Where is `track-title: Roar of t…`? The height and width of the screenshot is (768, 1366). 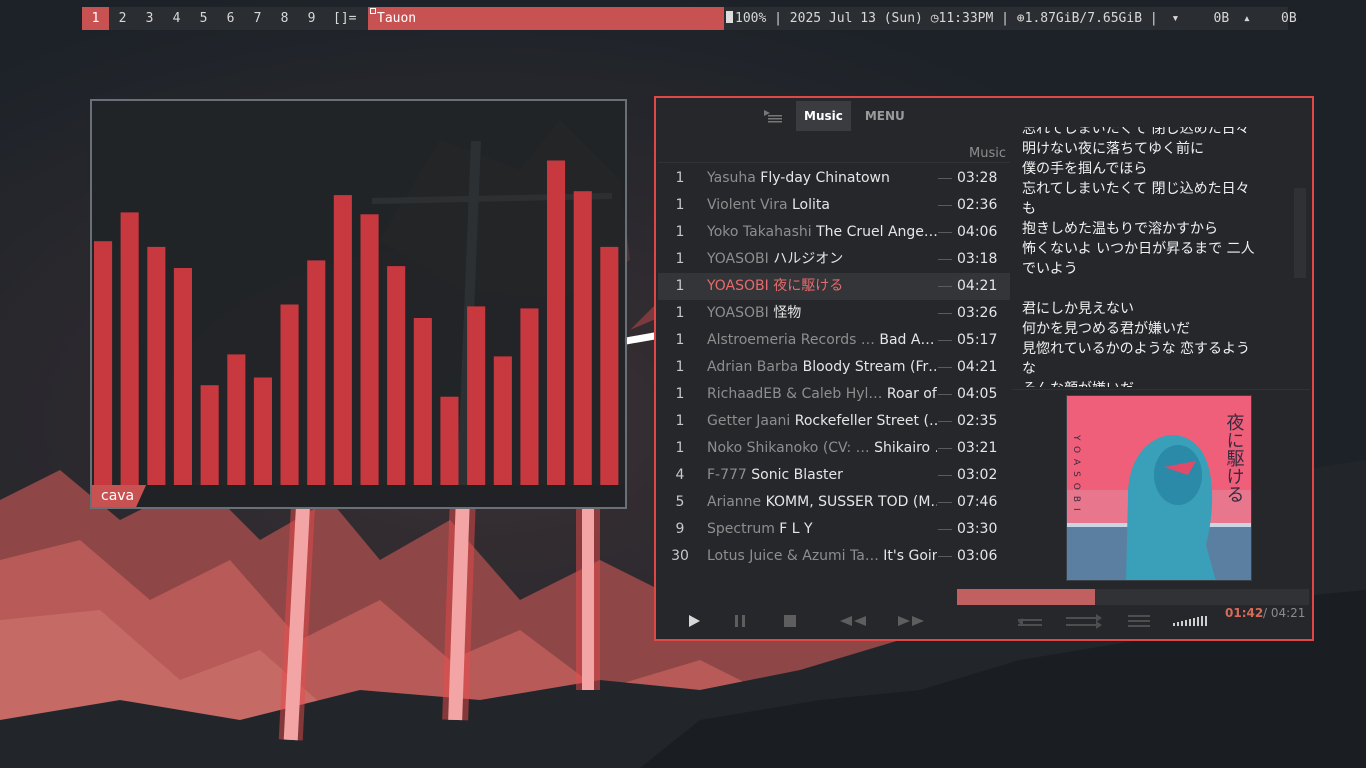
track-title: Roar of t… is located at coordinates (911, 394).